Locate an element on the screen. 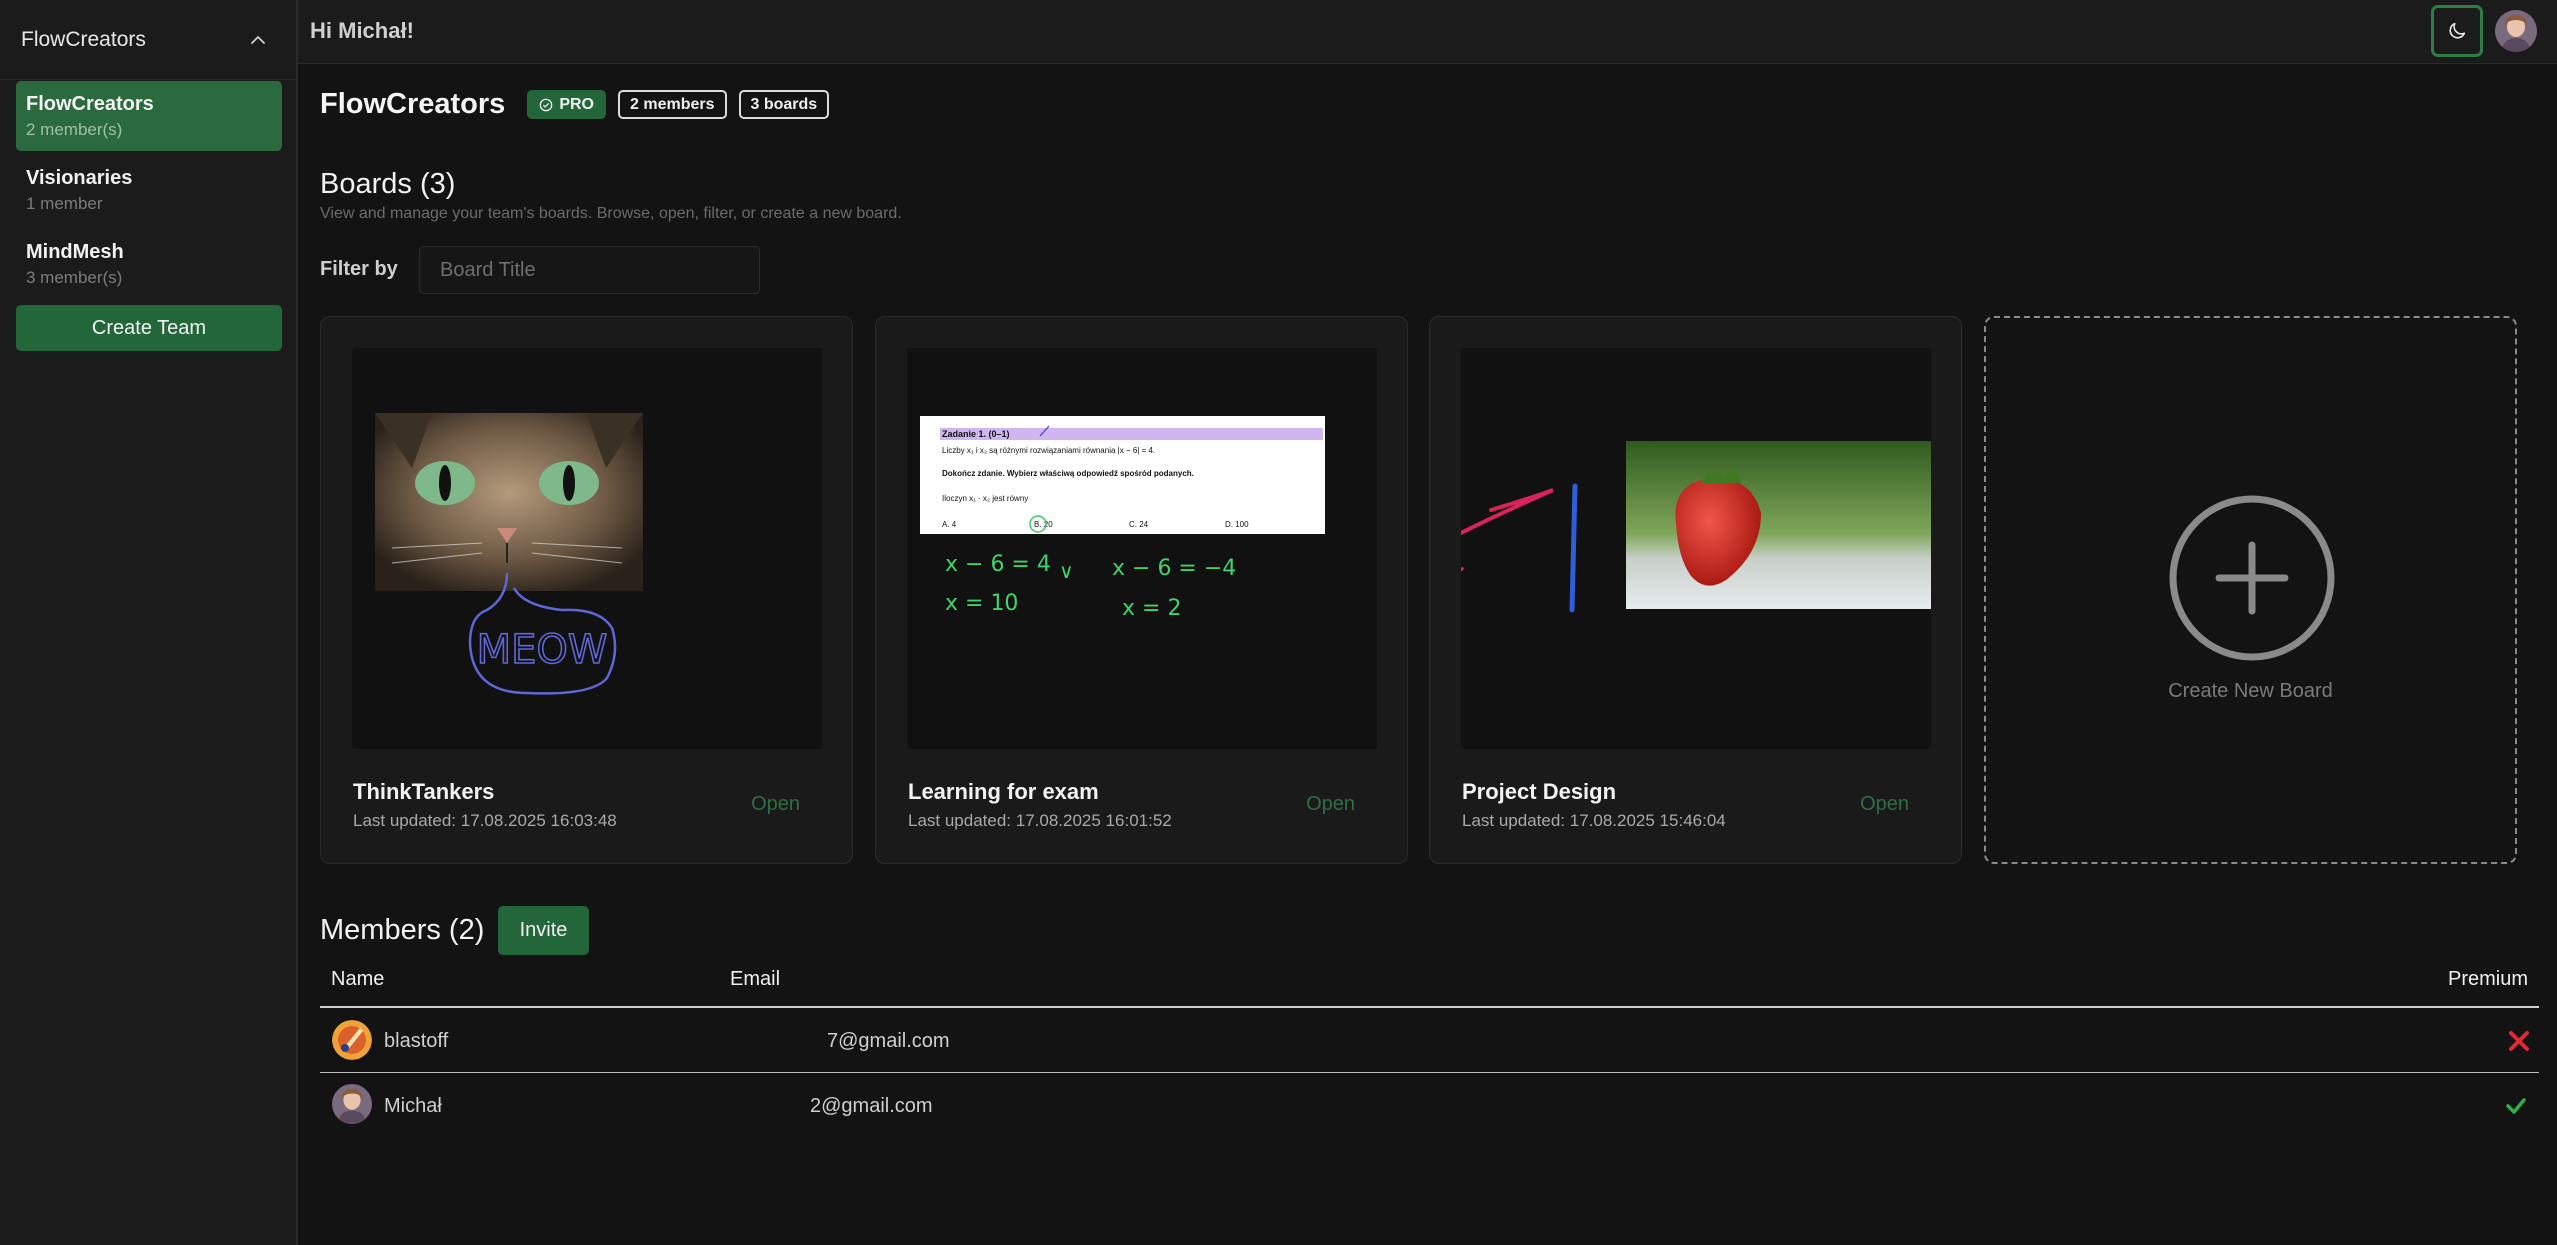  board-canvas-preview: MEOW is located at coordinates (509, 554).